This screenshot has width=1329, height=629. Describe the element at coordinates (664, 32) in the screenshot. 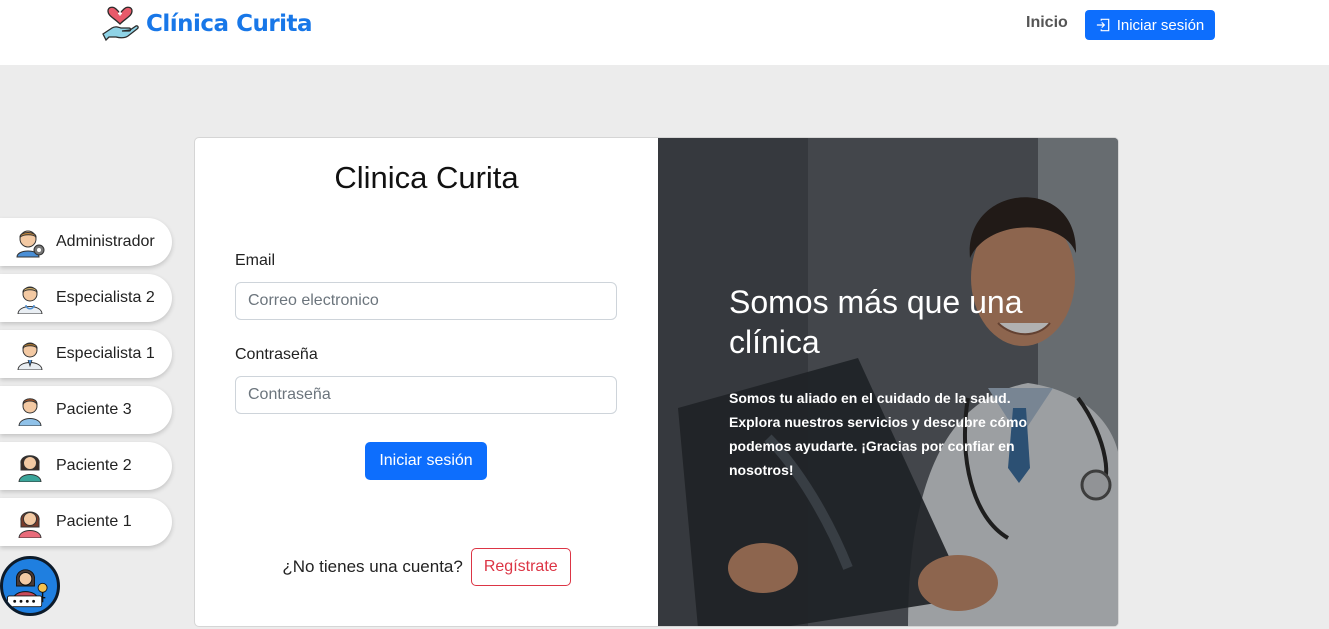

I see `top-navbar: Clínica Curita Inicio Iniciar sesión` at that location.